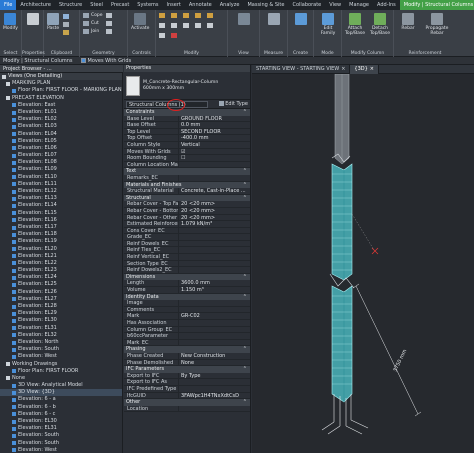 The height and width of the screenshot is (453, 474). I want to click on property-section-header: Constraints ⌃, so click(187, 112).